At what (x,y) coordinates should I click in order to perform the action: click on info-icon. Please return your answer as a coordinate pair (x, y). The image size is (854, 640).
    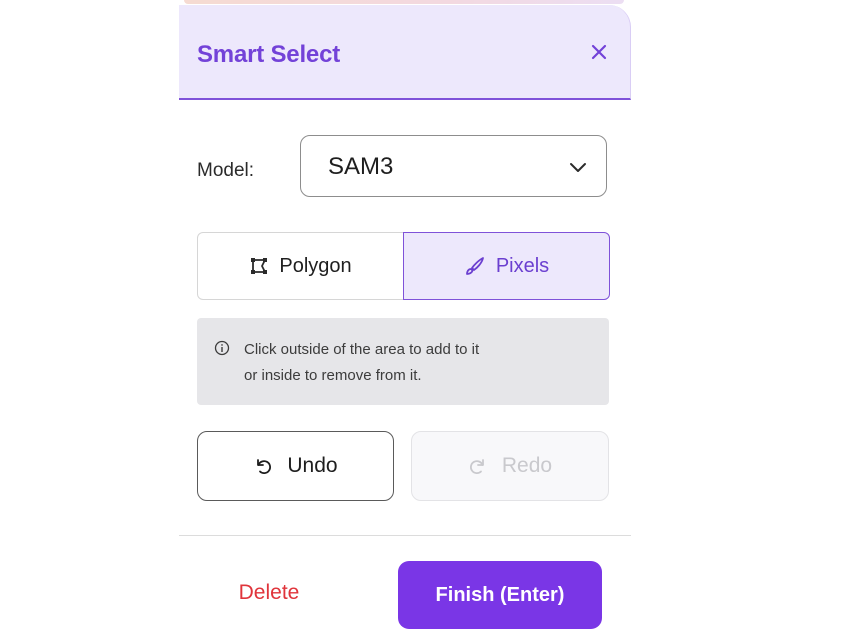
    Looking at the image, I should click on (222, 348).